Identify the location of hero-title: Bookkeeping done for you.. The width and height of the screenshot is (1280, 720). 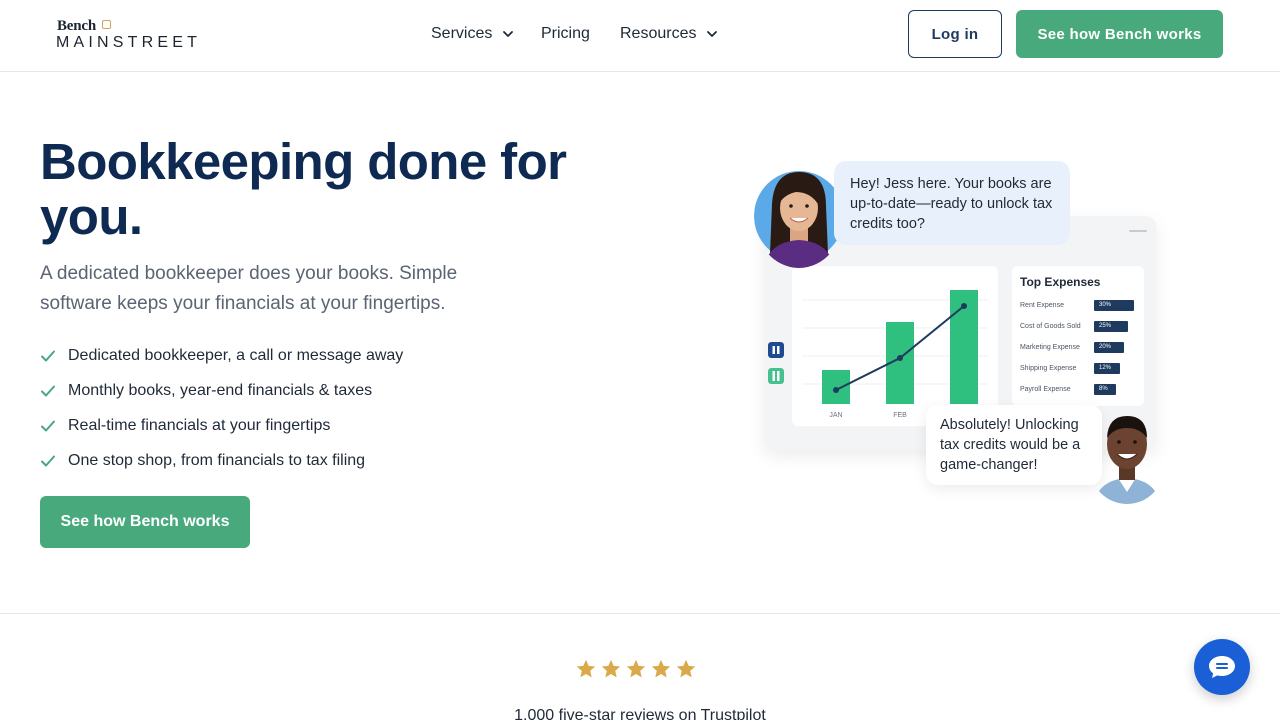
(303, 189).